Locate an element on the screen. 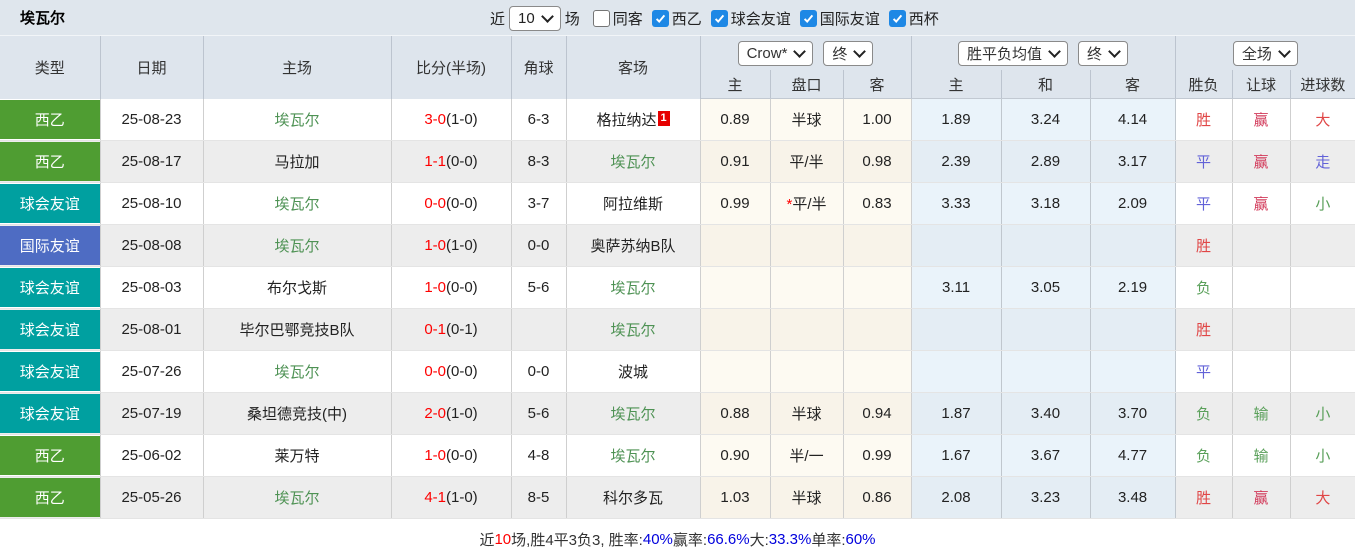  subcol-outcome: 胜负 is located at coordinates (1204, 84).